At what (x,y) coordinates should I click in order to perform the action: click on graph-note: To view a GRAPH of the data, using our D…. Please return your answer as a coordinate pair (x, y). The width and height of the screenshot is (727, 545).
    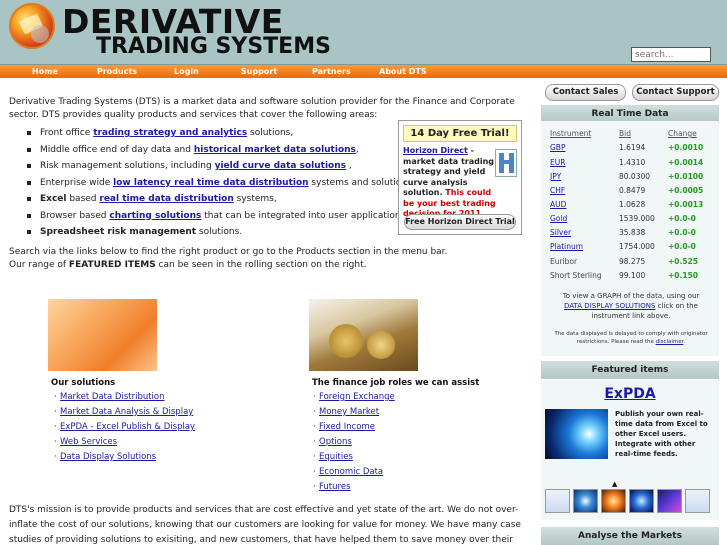
    Looking at the image, I should click on (631, 306).